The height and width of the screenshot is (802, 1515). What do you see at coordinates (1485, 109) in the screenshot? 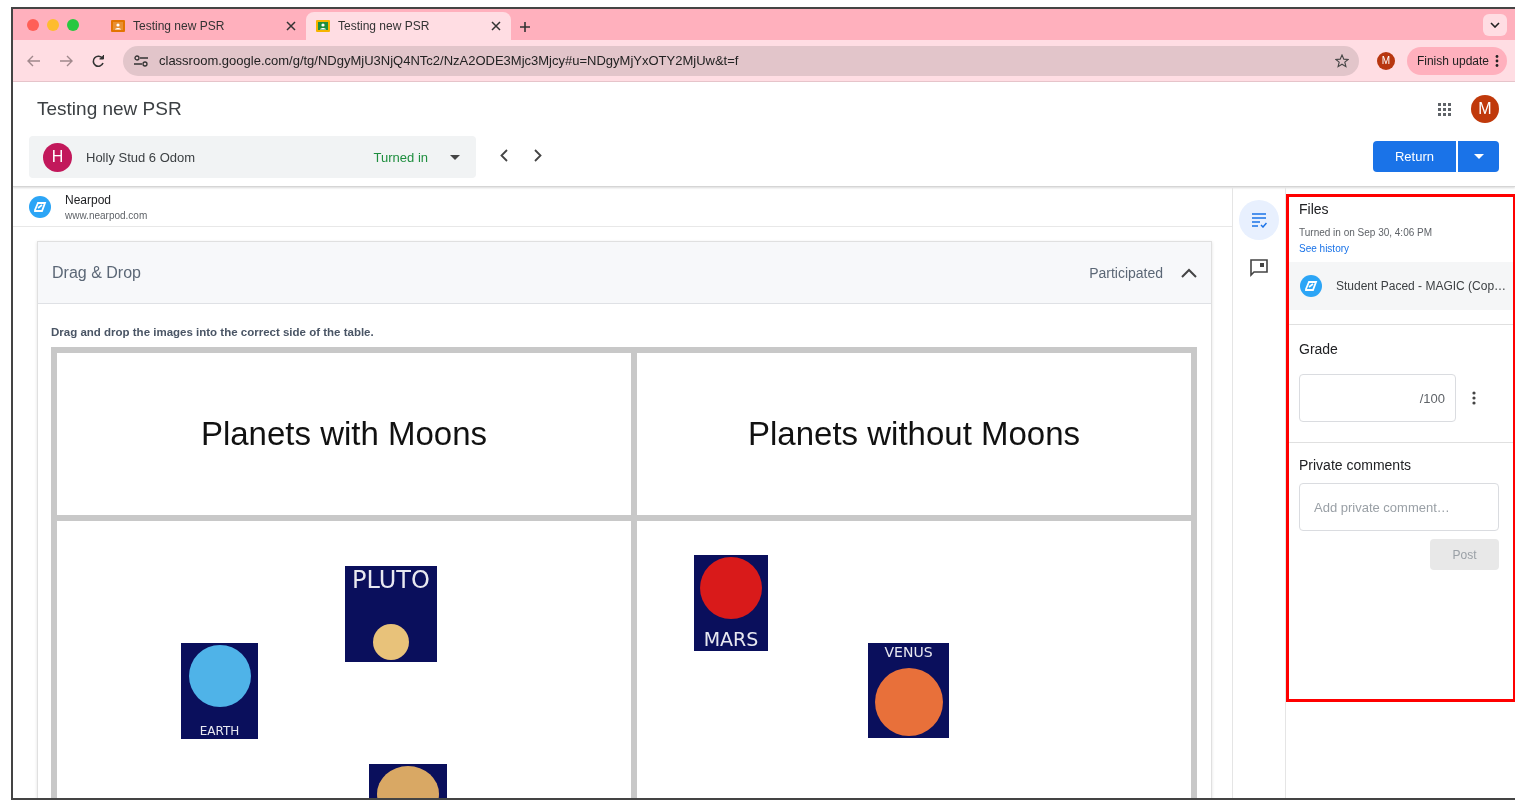
I see `account-avatar: M` at bounding box center [1485, 109].